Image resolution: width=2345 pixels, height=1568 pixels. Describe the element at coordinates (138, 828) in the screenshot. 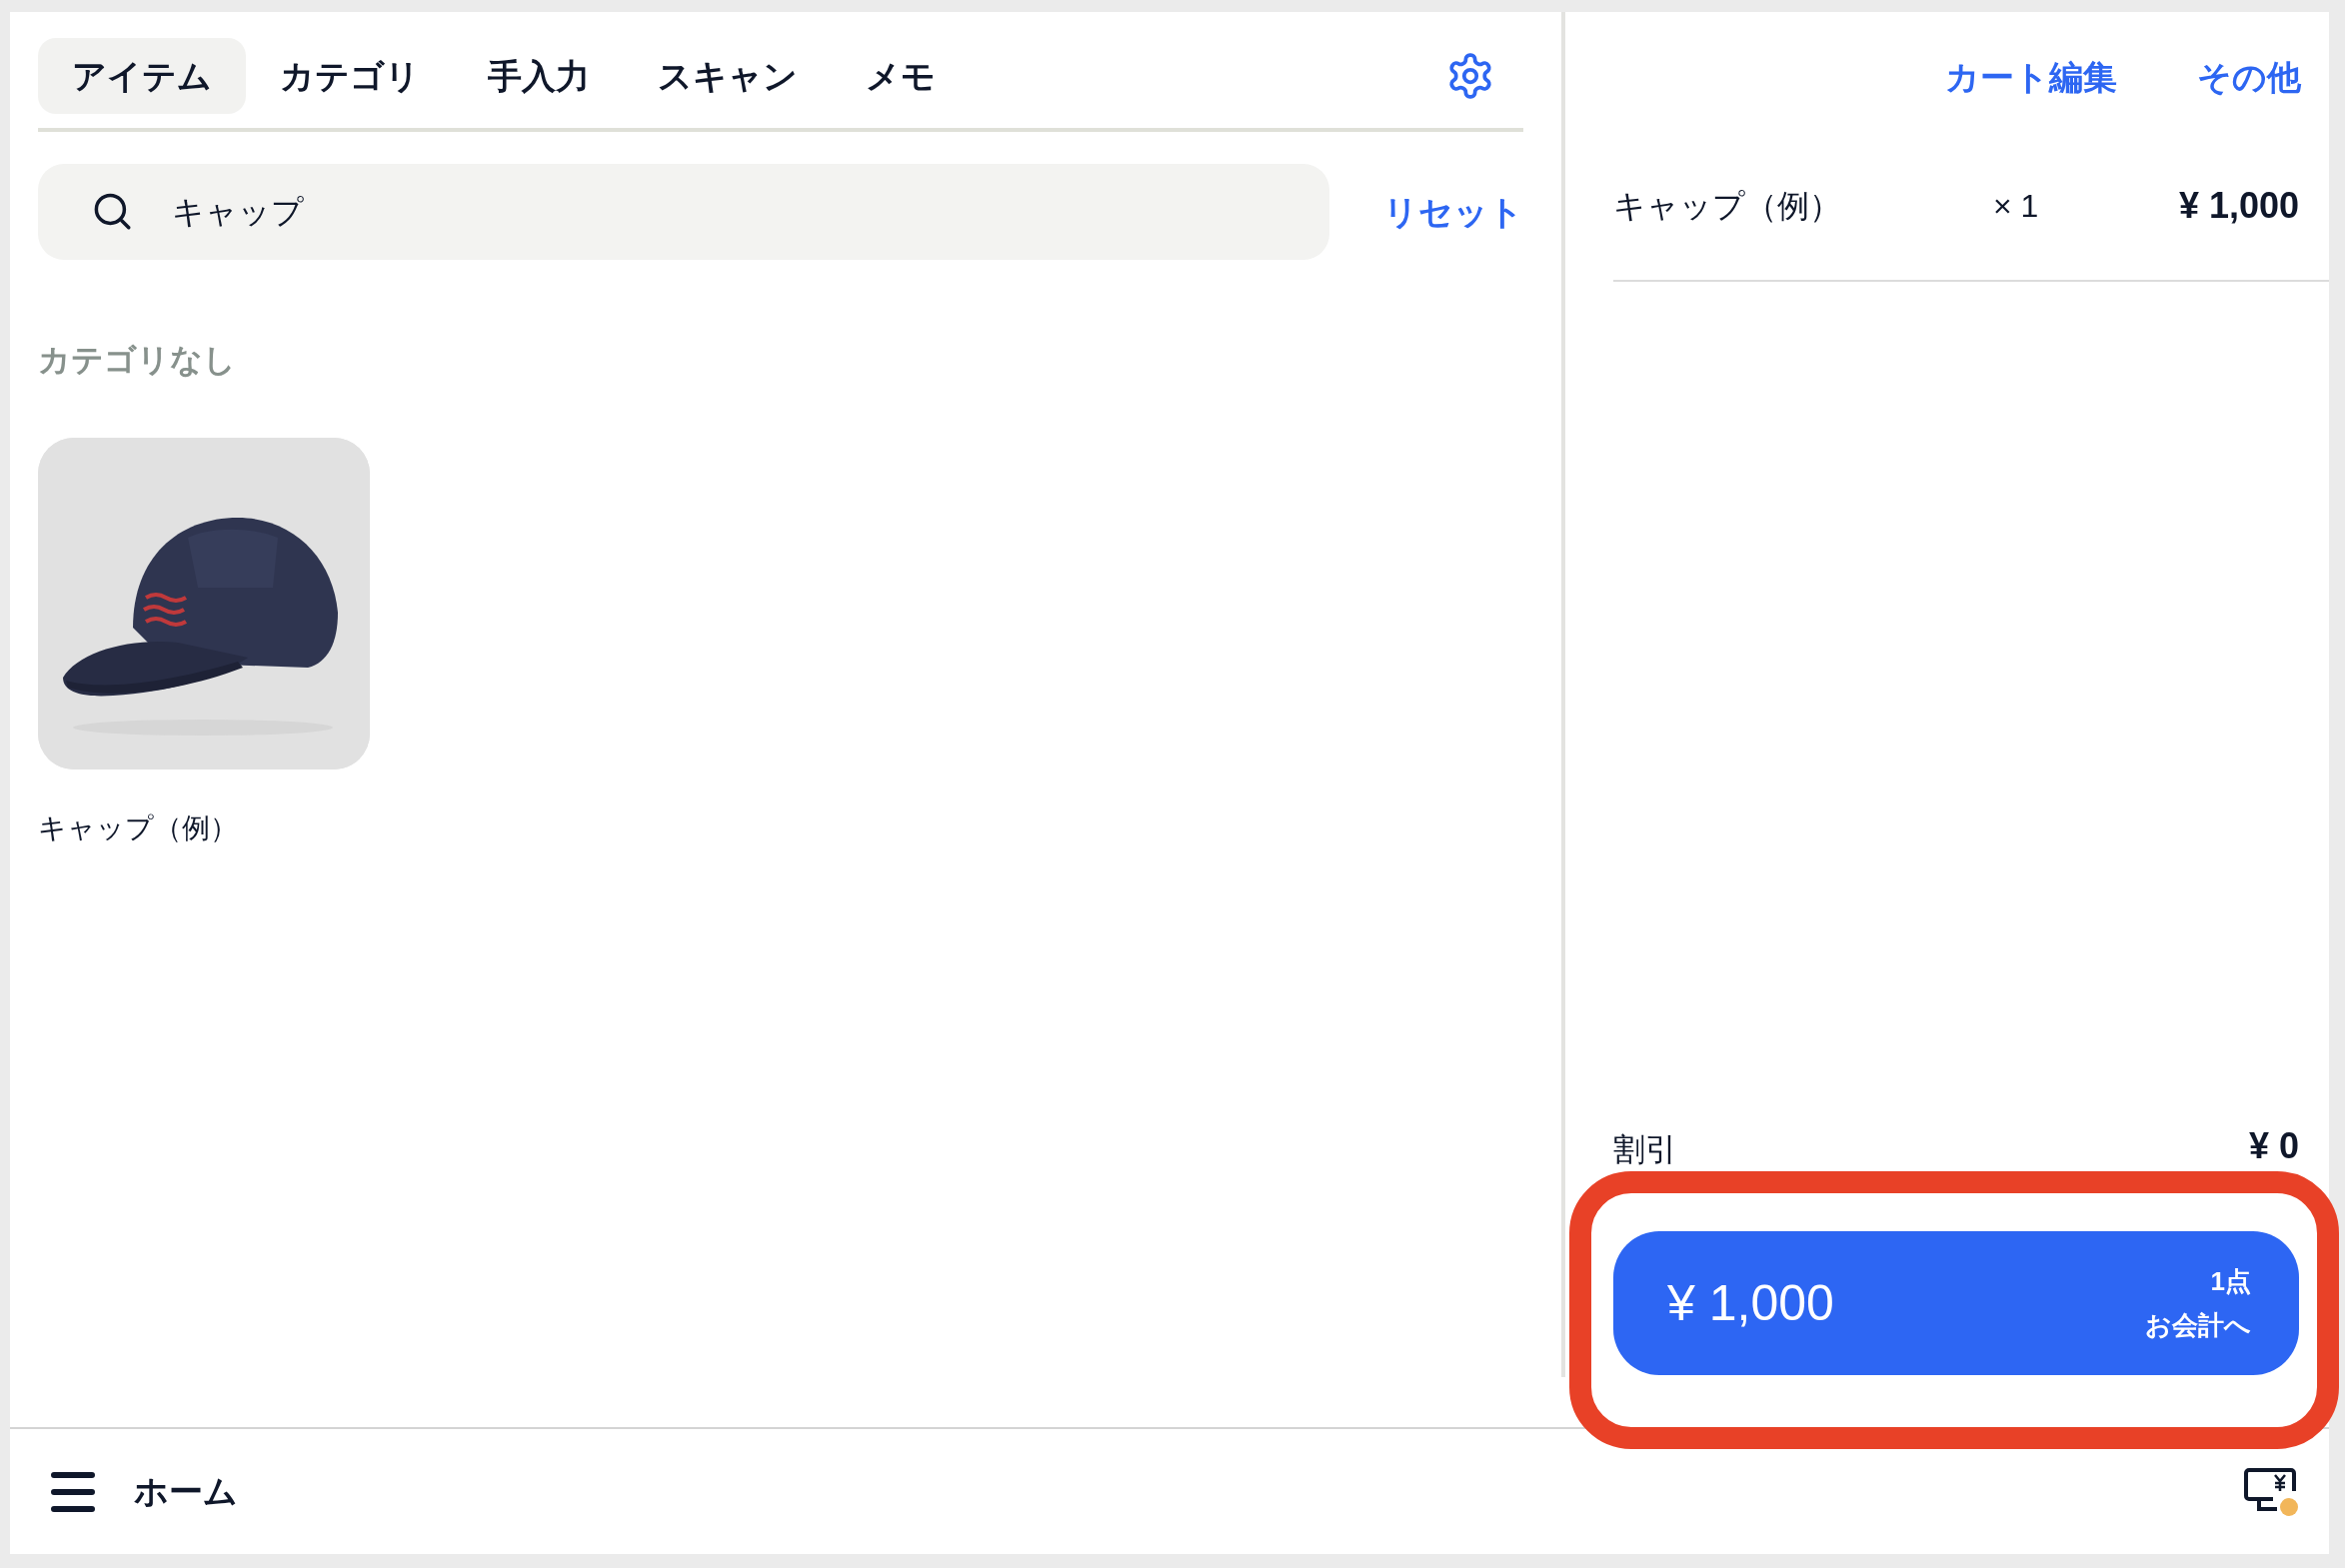

I see `product-name: キャップ（例）` at that location.